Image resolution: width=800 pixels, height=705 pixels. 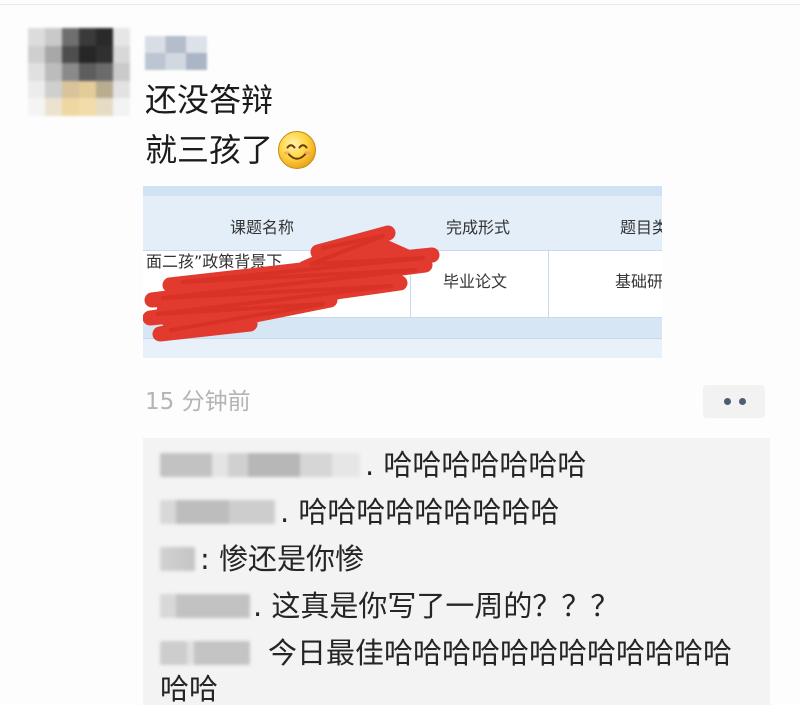 I want to click on post-timestamp: 15 分钟前, so click(x=198, y=402).